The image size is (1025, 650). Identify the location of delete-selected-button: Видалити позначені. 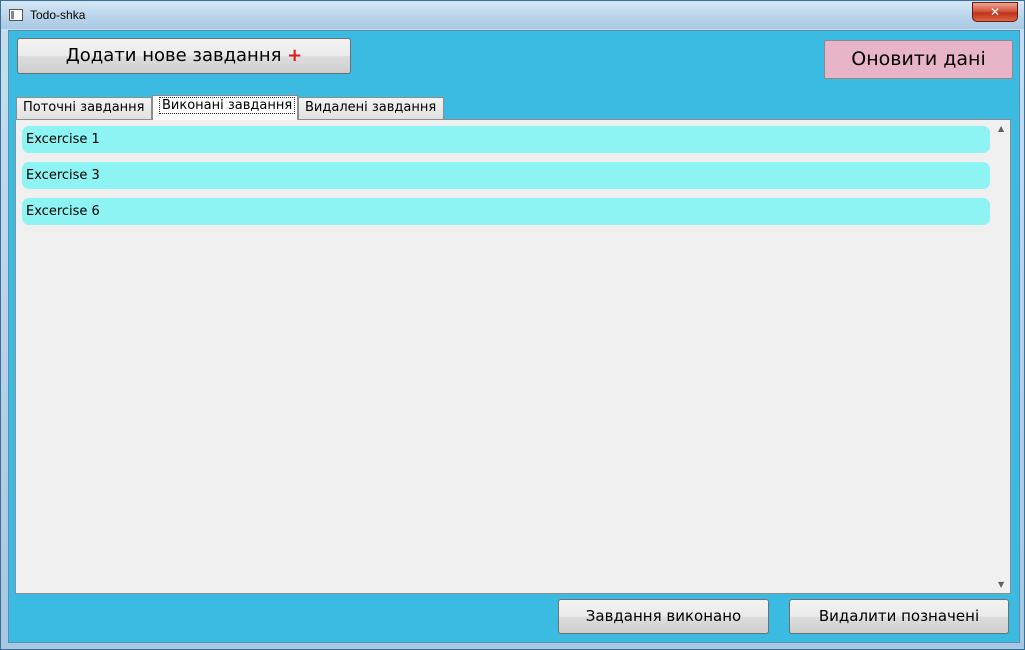
(899, 616).